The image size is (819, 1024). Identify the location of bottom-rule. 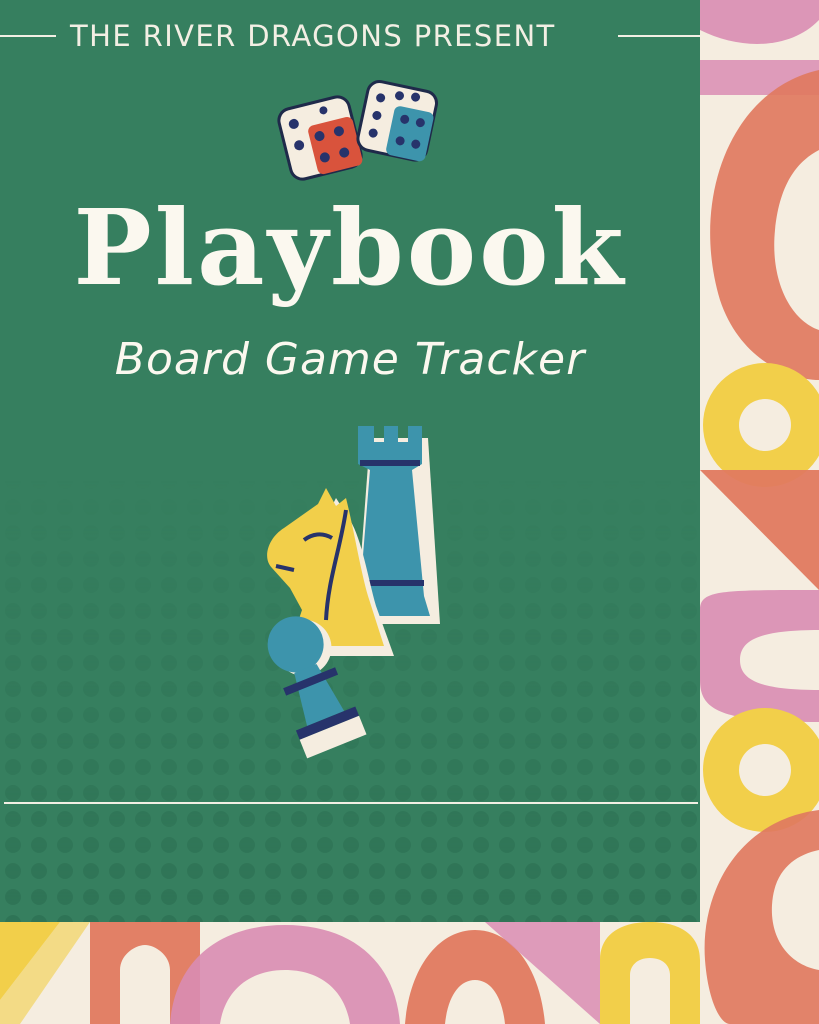
(351, 803).